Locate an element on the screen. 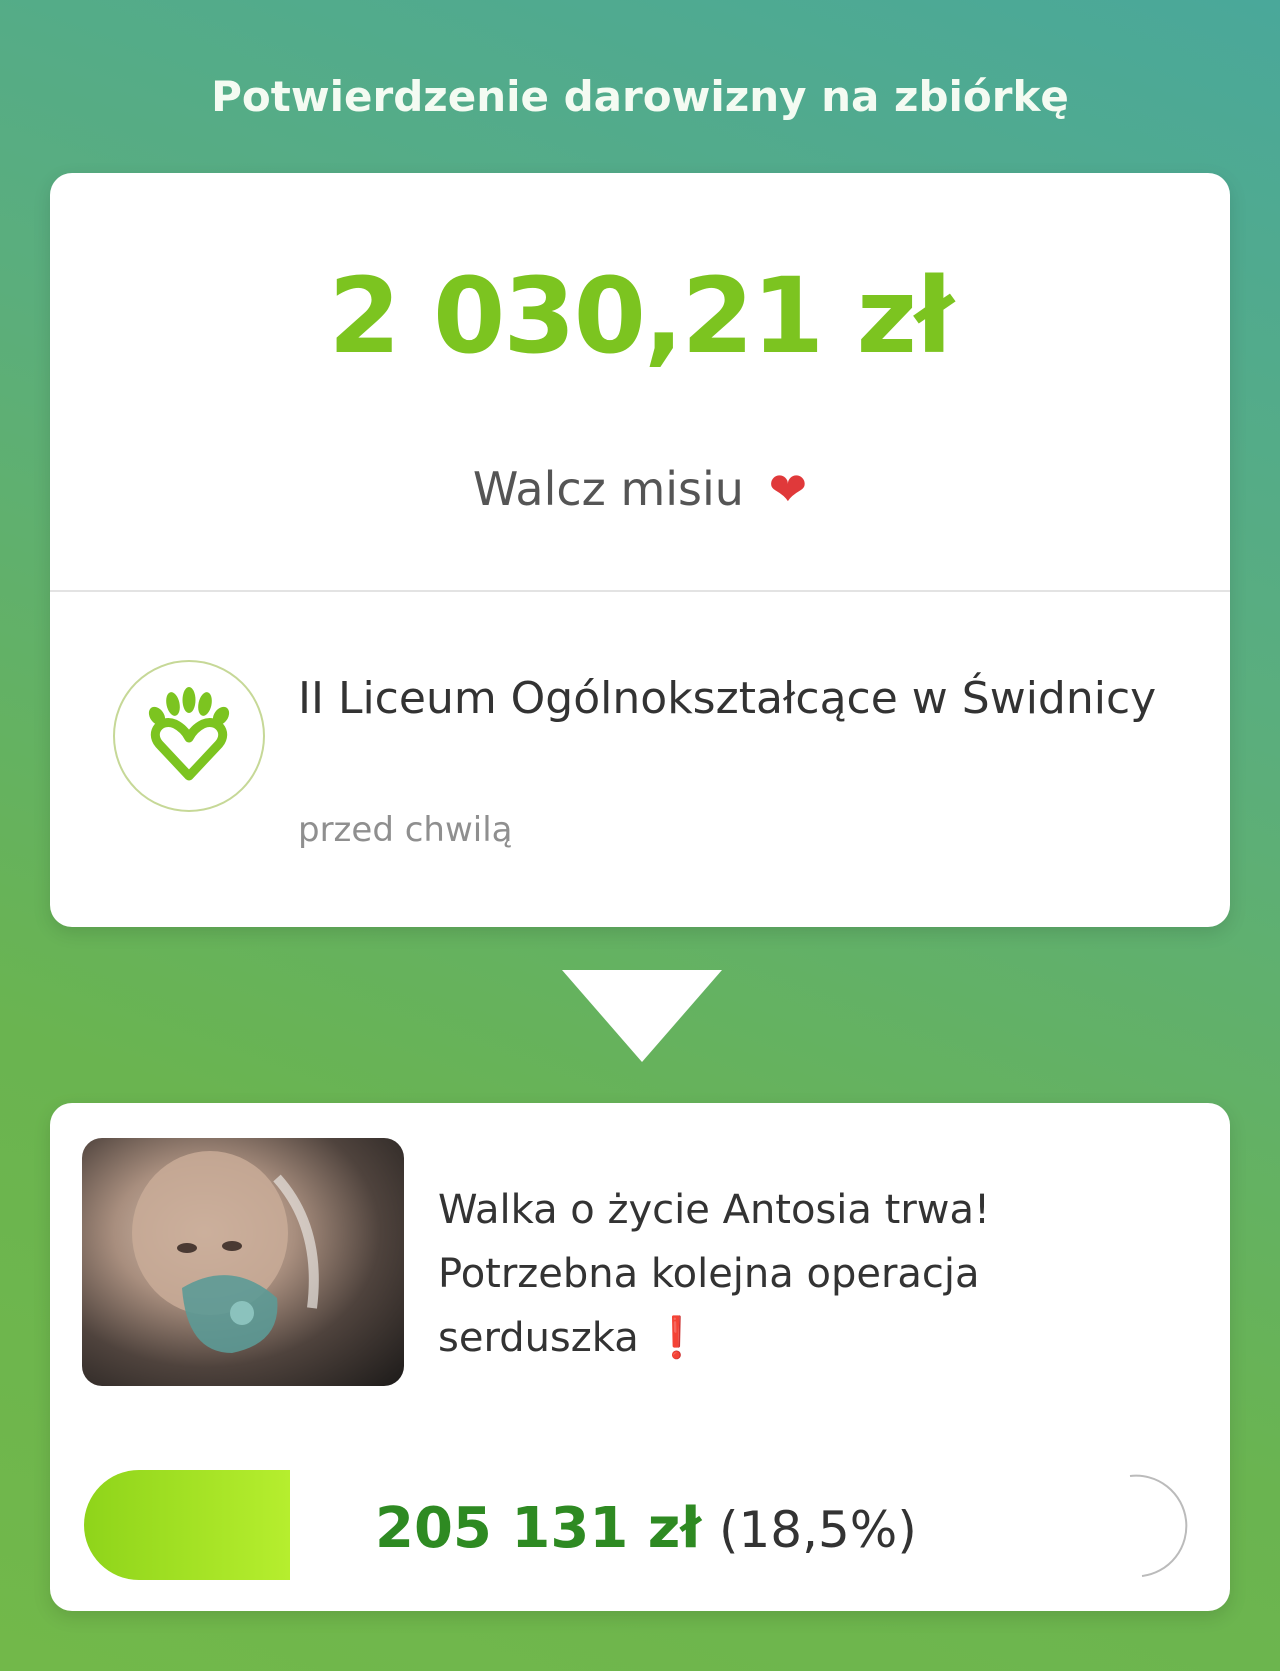  campaign-progress-bar is located at coordinates (187, 1525).